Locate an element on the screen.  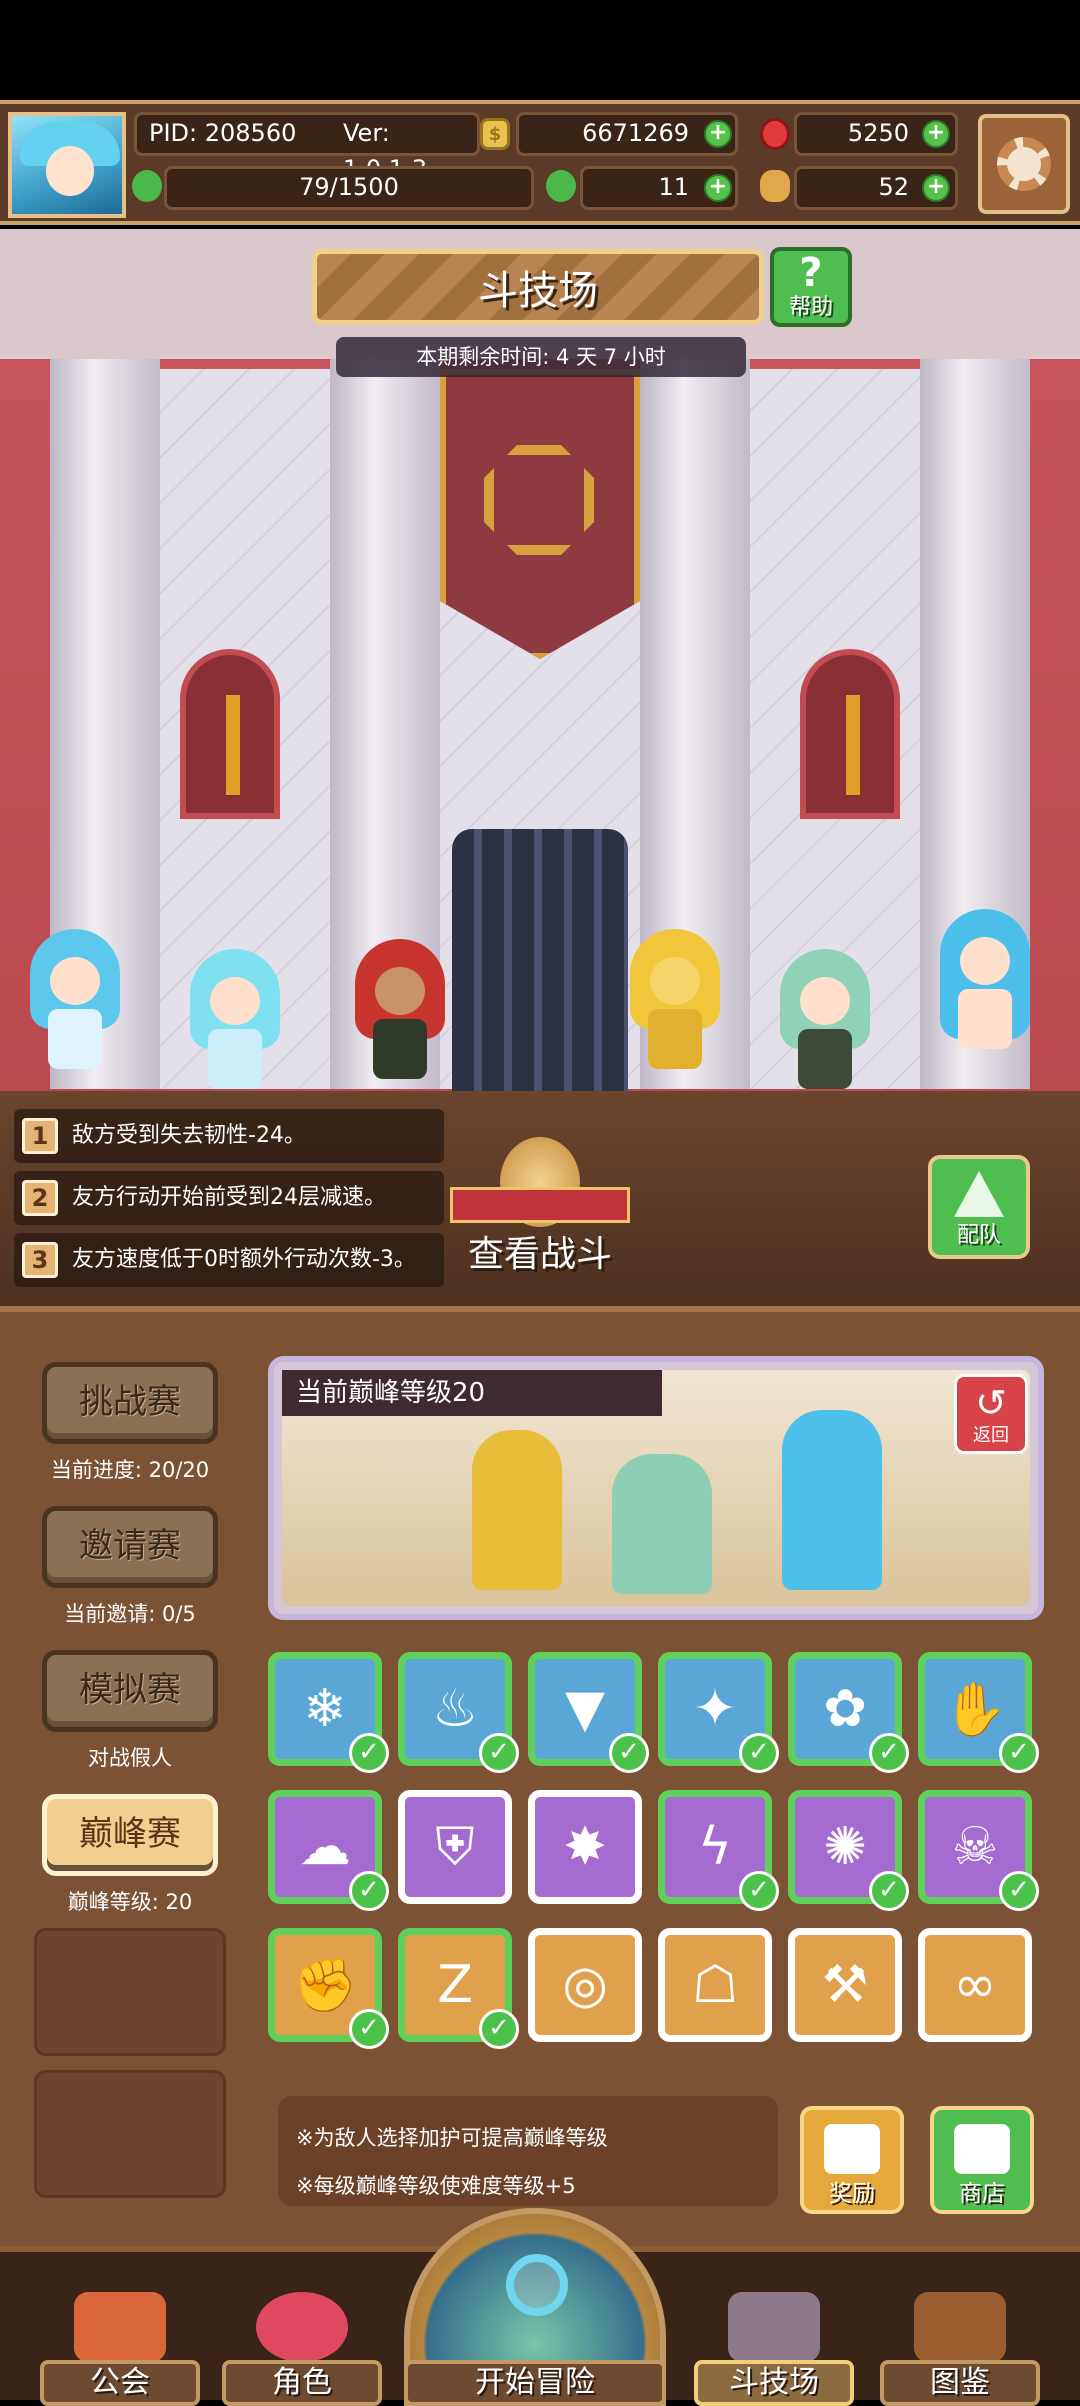
mode-label: 模拟赛 is located at coordinates (130, 1690).